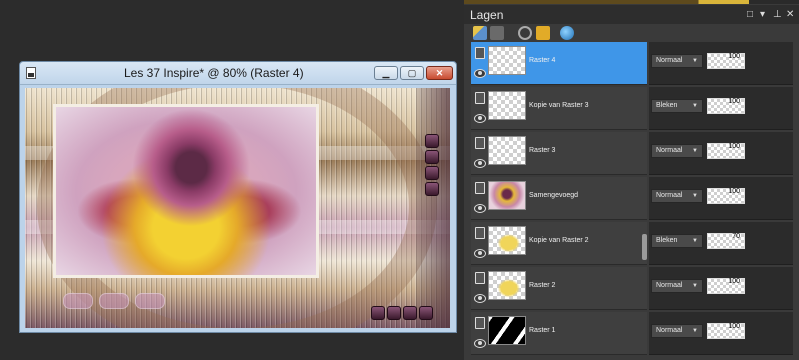  I want to click on canvas-shadow, so click(433, 208).